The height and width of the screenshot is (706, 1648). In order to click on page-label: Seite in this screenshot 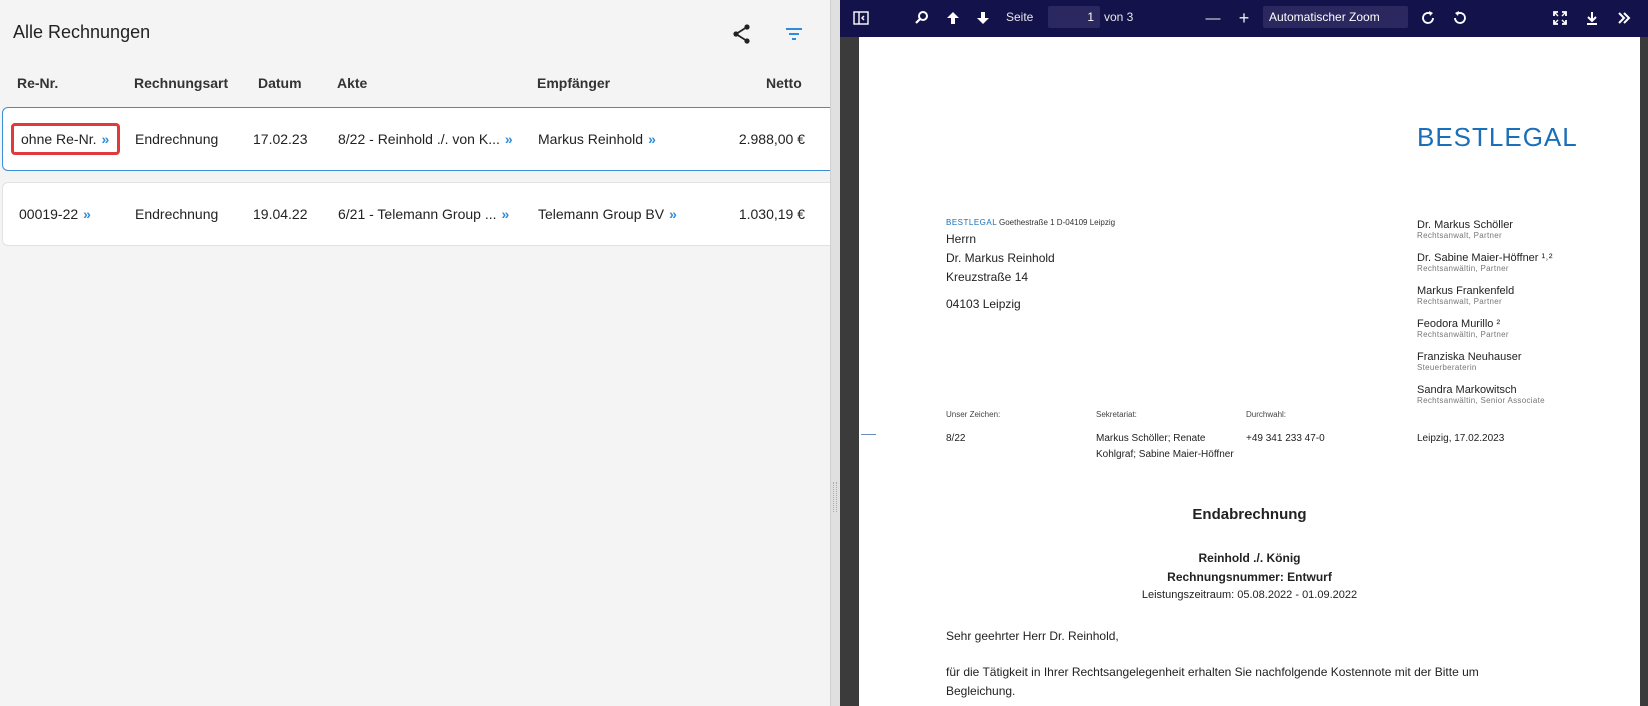, I will do `click(1020, 17)`.